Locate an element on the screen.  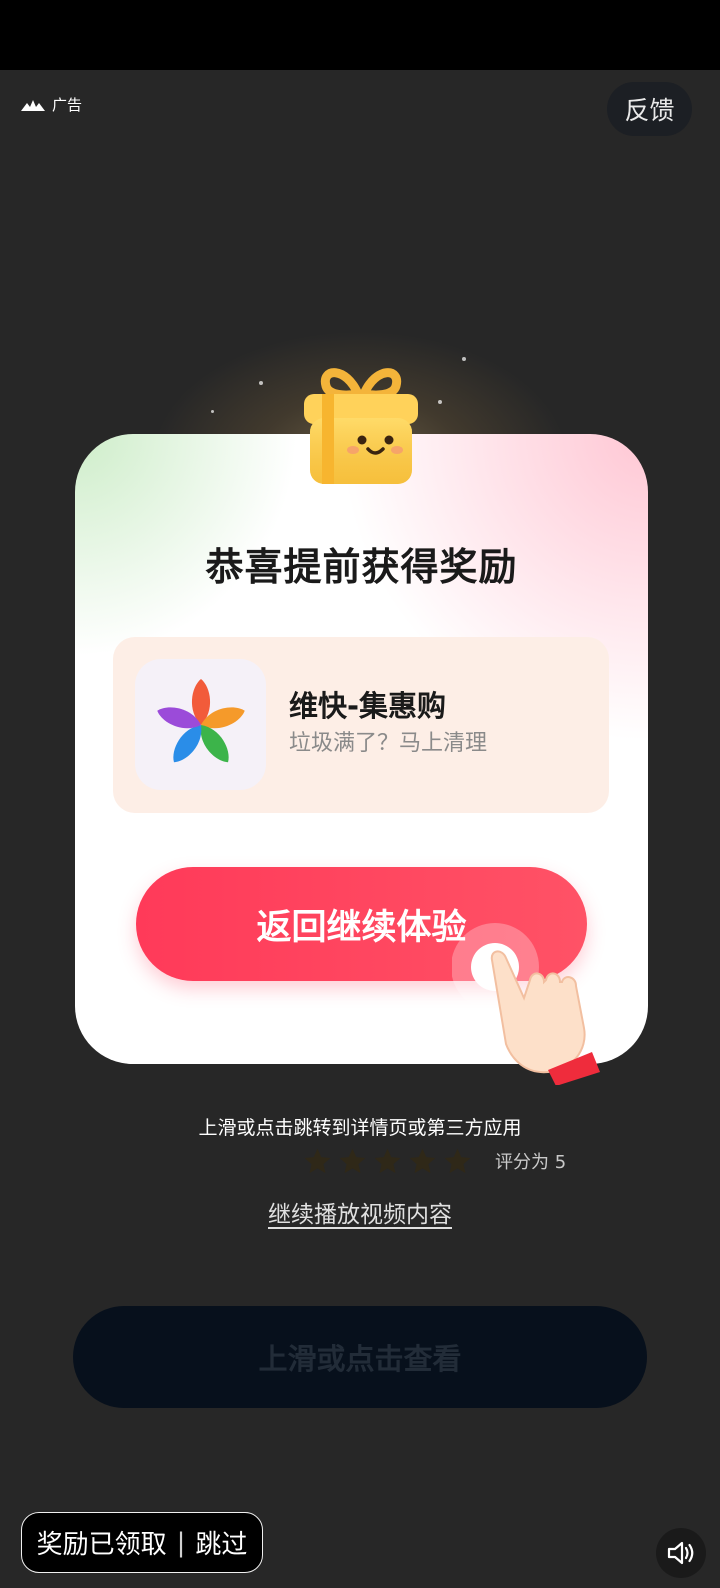
app-flower-icon is located at coordinates (200, 720).